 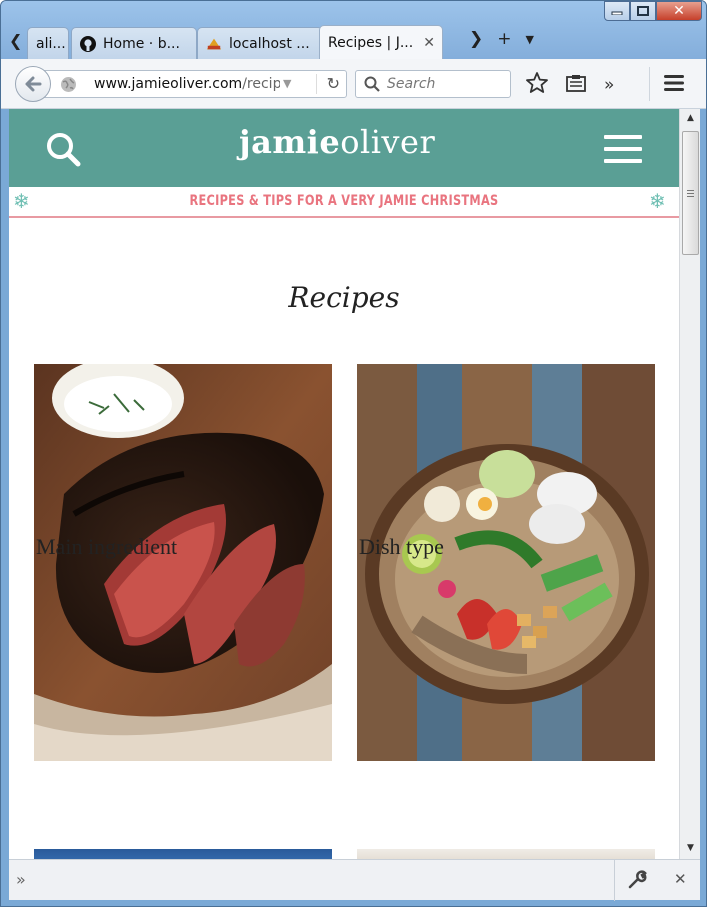 What do you see at coordinates (649, 84) in the screenshot?
I see `toolbar-separator` at bounding box center [649, 84].